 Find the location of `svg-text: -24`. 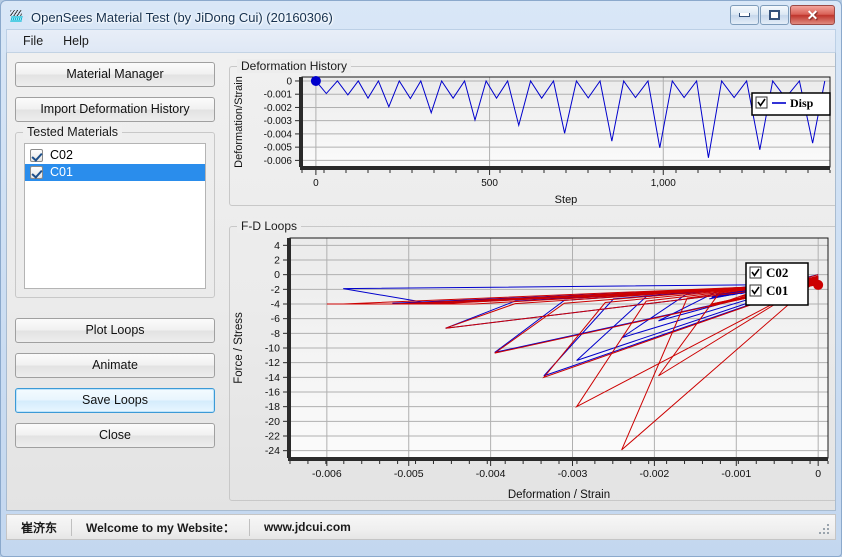

svg-text: -24 is located at coordinates (272, 451).